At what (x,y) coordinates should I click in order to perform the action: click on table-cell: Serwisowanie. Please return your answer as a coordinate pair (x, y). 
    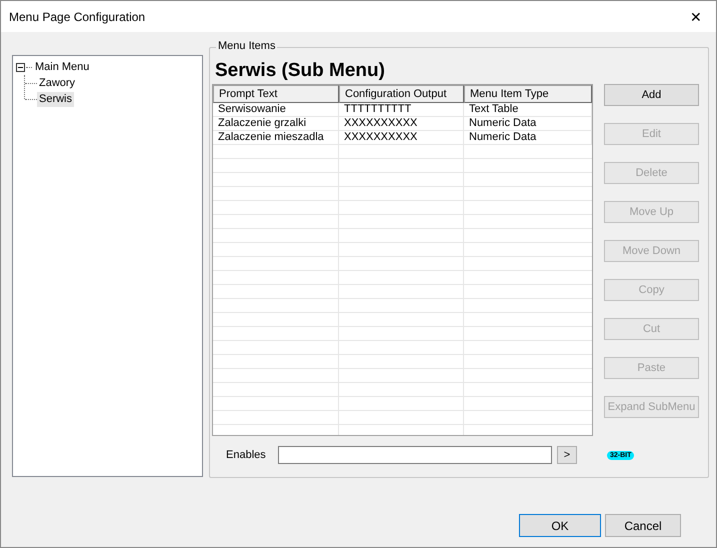
    Looking at the image, I should click on (276, 110).